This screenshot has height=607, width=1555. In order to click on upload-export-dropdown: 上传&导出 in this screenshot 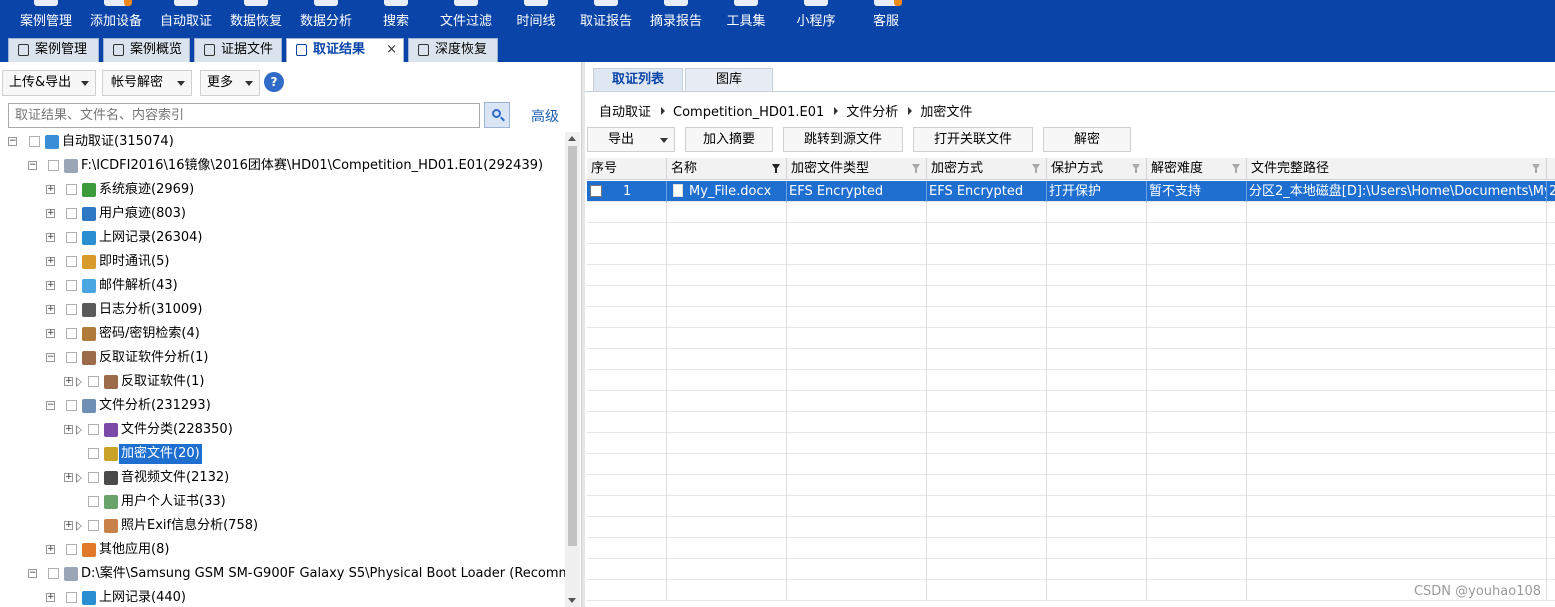, I will do `click(49, 83)`.